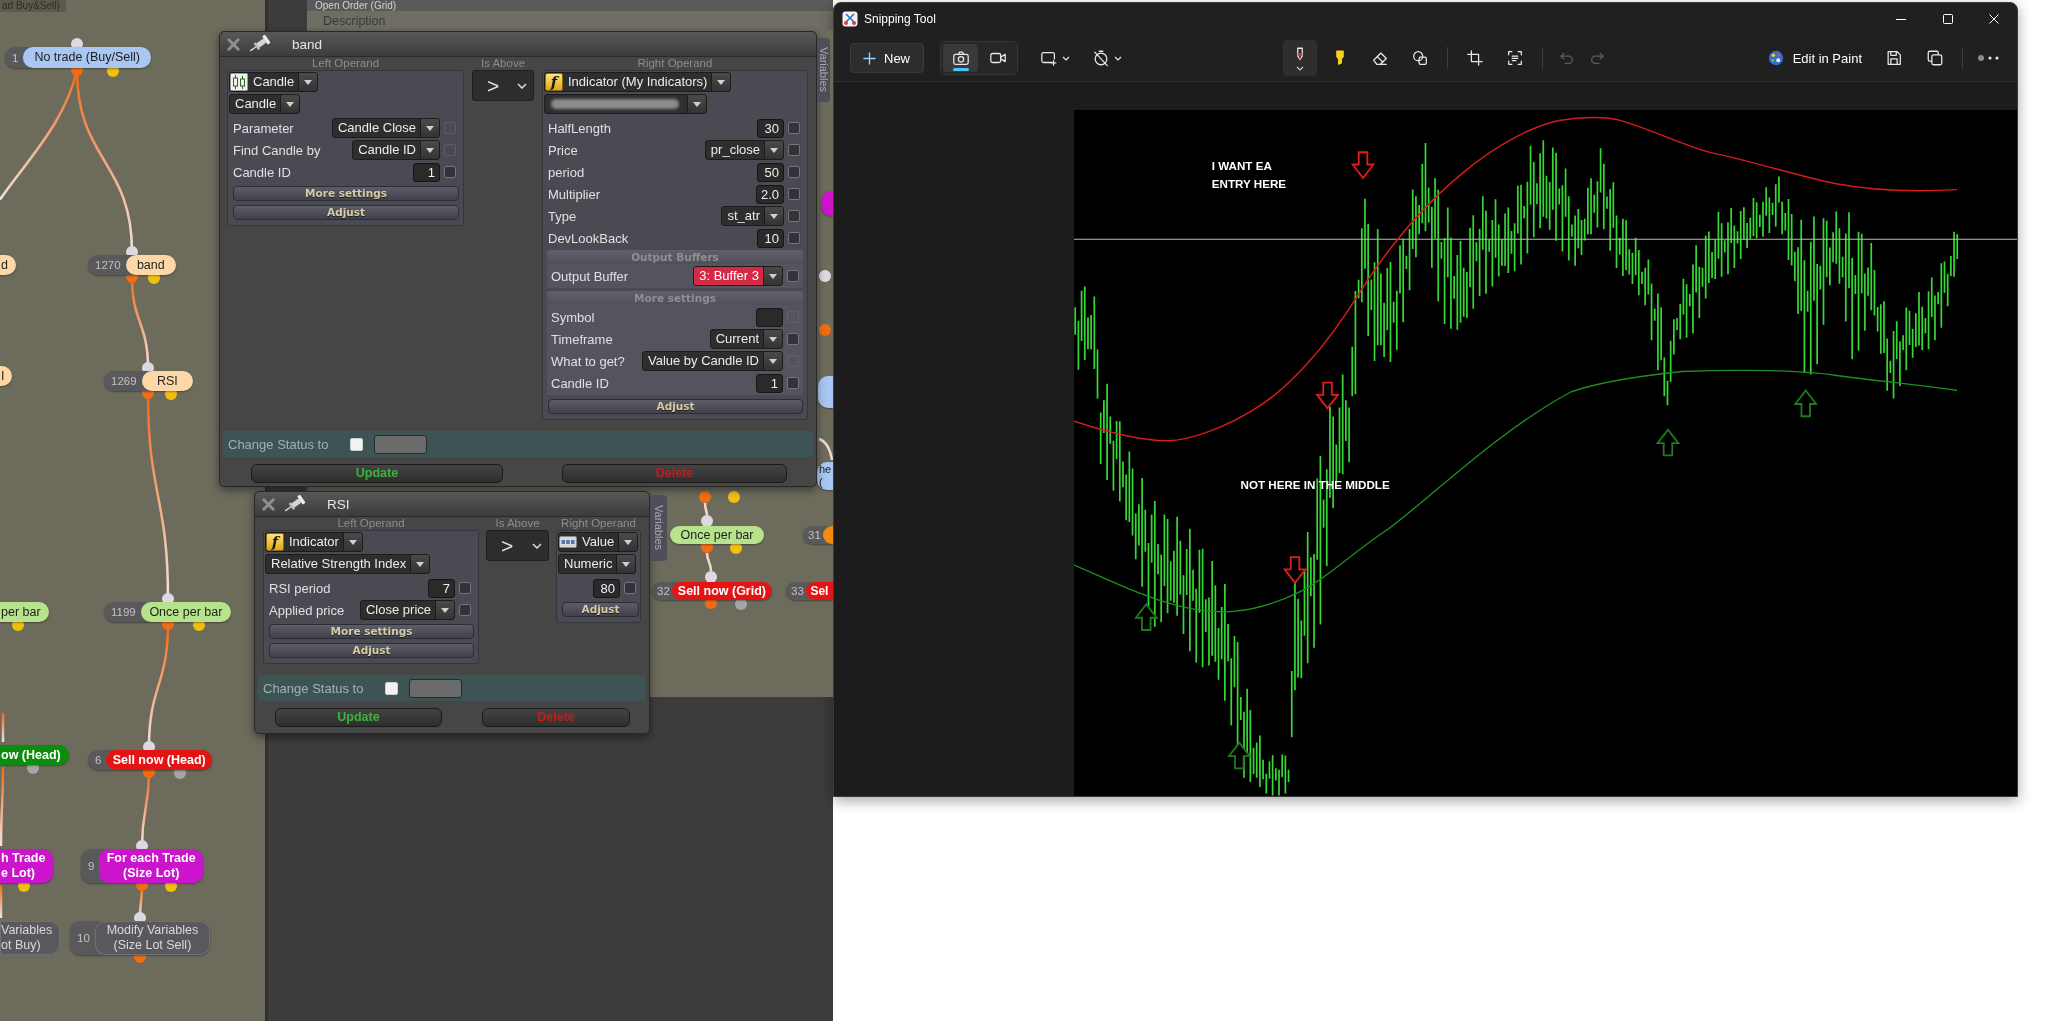 Image resolution: width=2061 pixels, height=1021 pixels. Describe the element at coordinates (307, 610) in the screenshot. I see `field-label: Applied price` at that location.